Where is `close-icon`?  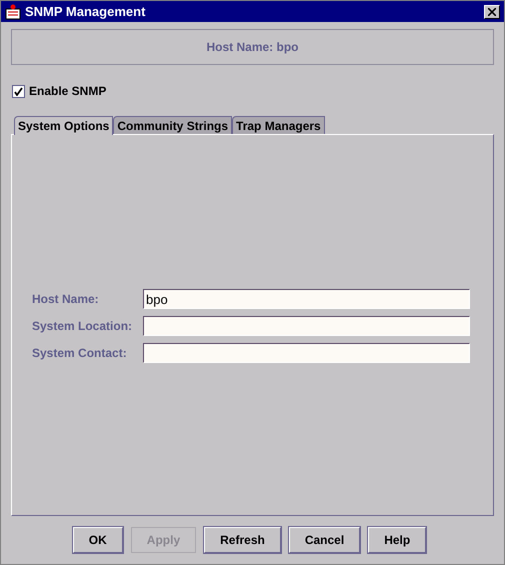
close-icon is located at coordinates (492, 12).